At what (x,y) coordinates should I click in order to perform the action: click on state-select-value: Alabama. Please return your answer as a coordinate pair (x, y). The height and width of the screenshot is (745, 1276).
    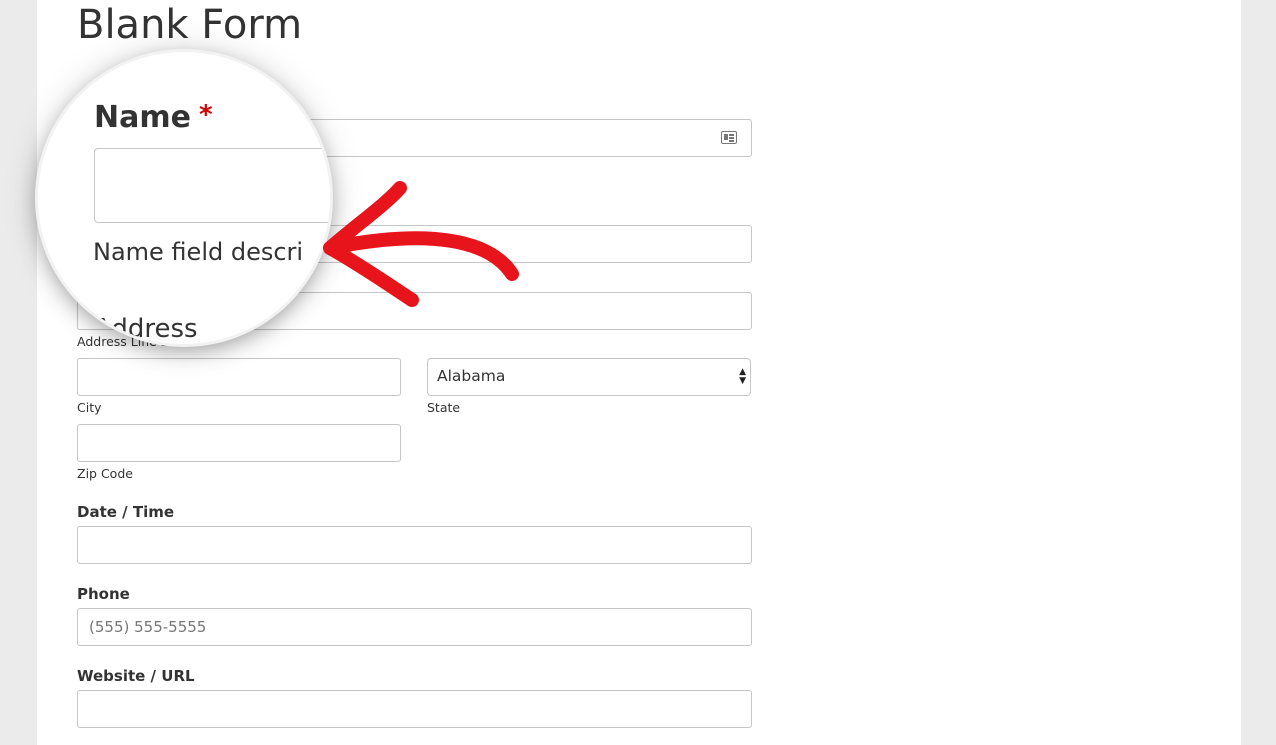
    Looking at the image, I should click on (471, 376).